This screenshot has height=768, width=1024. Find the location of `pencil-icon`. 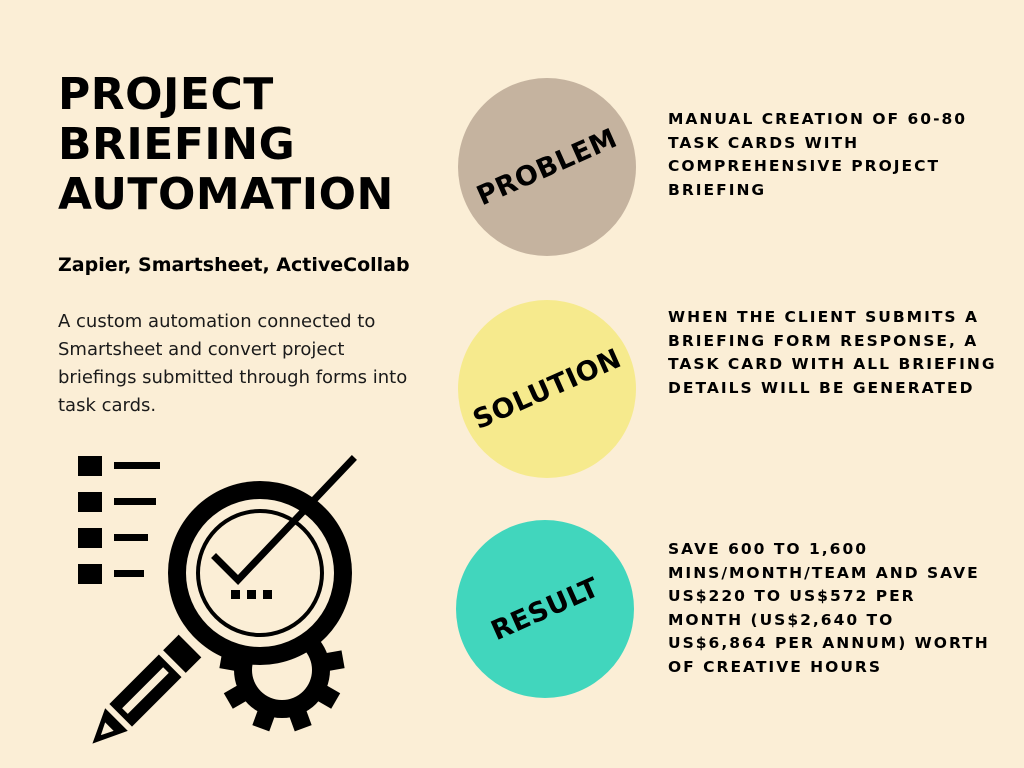

pencil-icon is located at coordinates (147, 689).